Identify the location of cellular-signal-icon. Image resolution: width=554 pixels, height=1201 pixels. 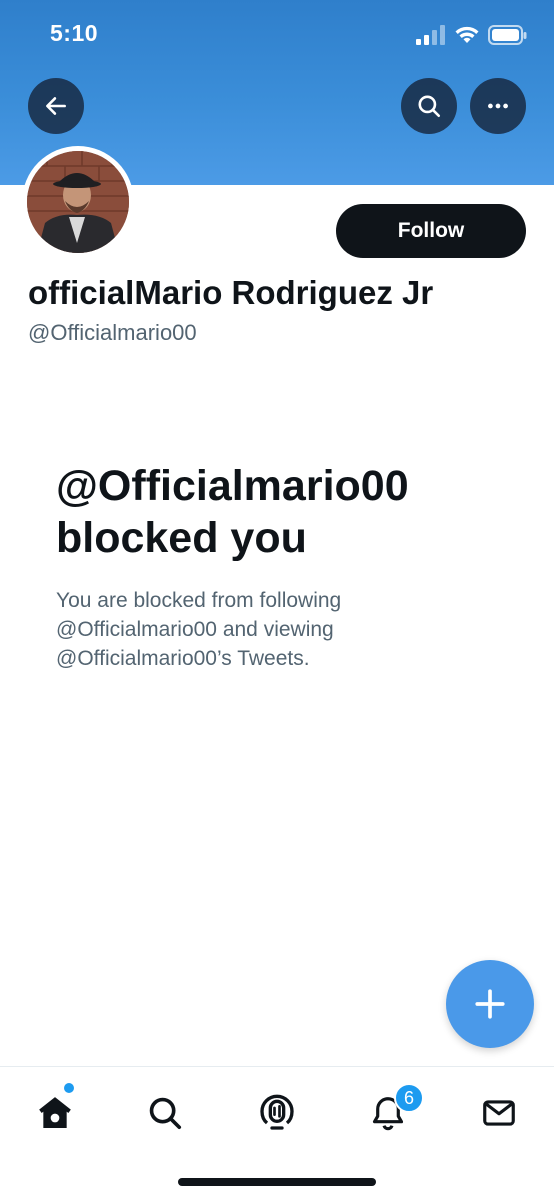
(430, 35).